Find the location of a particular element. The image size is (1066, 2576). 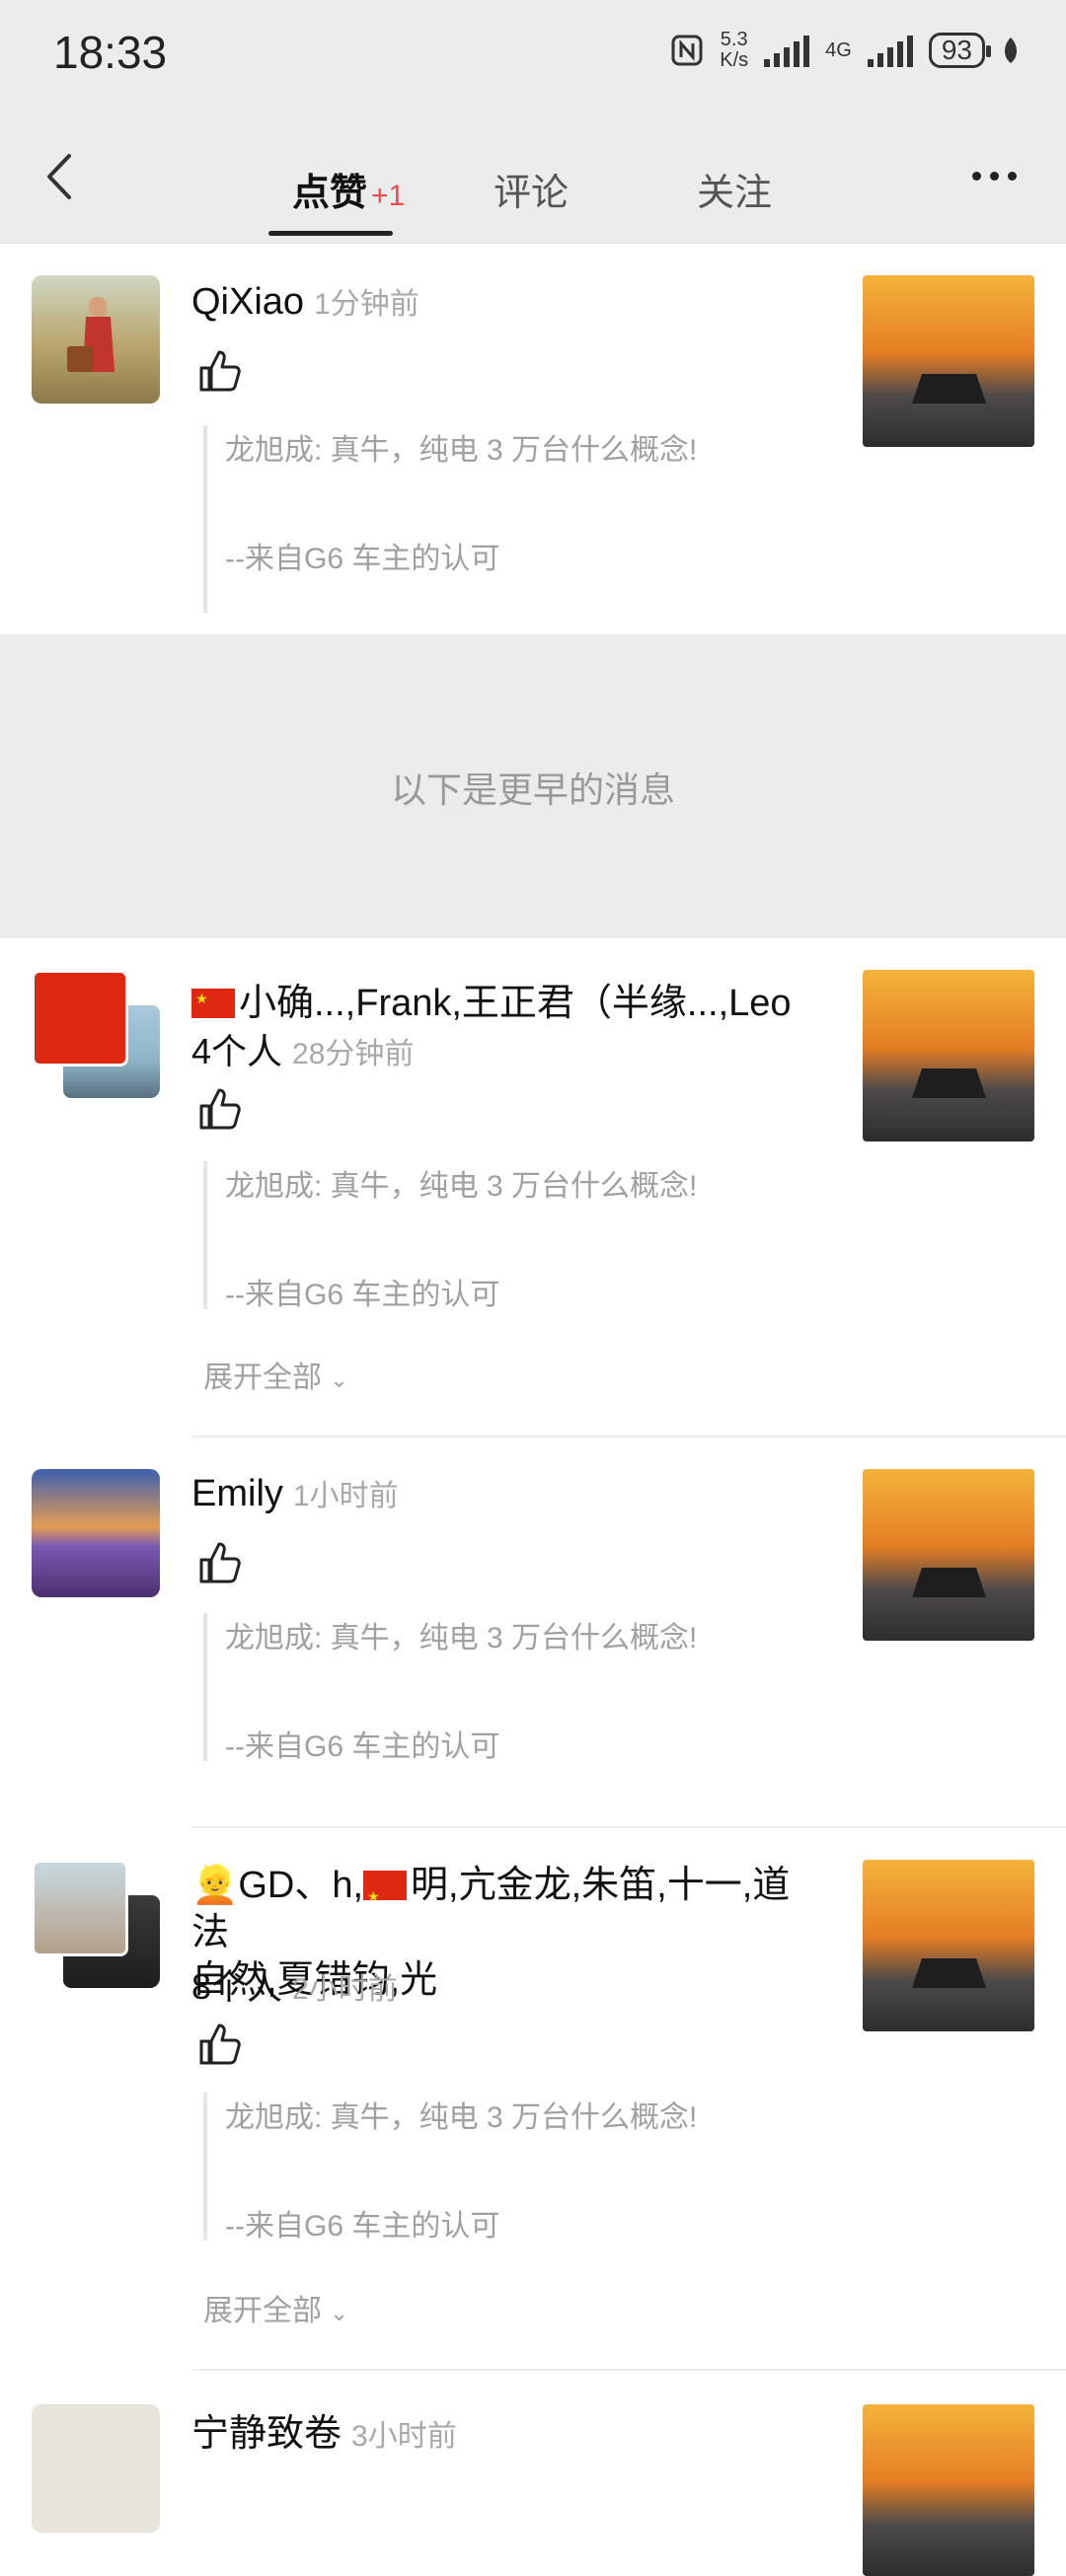

signal-icon is located at coordinates (787, 50).